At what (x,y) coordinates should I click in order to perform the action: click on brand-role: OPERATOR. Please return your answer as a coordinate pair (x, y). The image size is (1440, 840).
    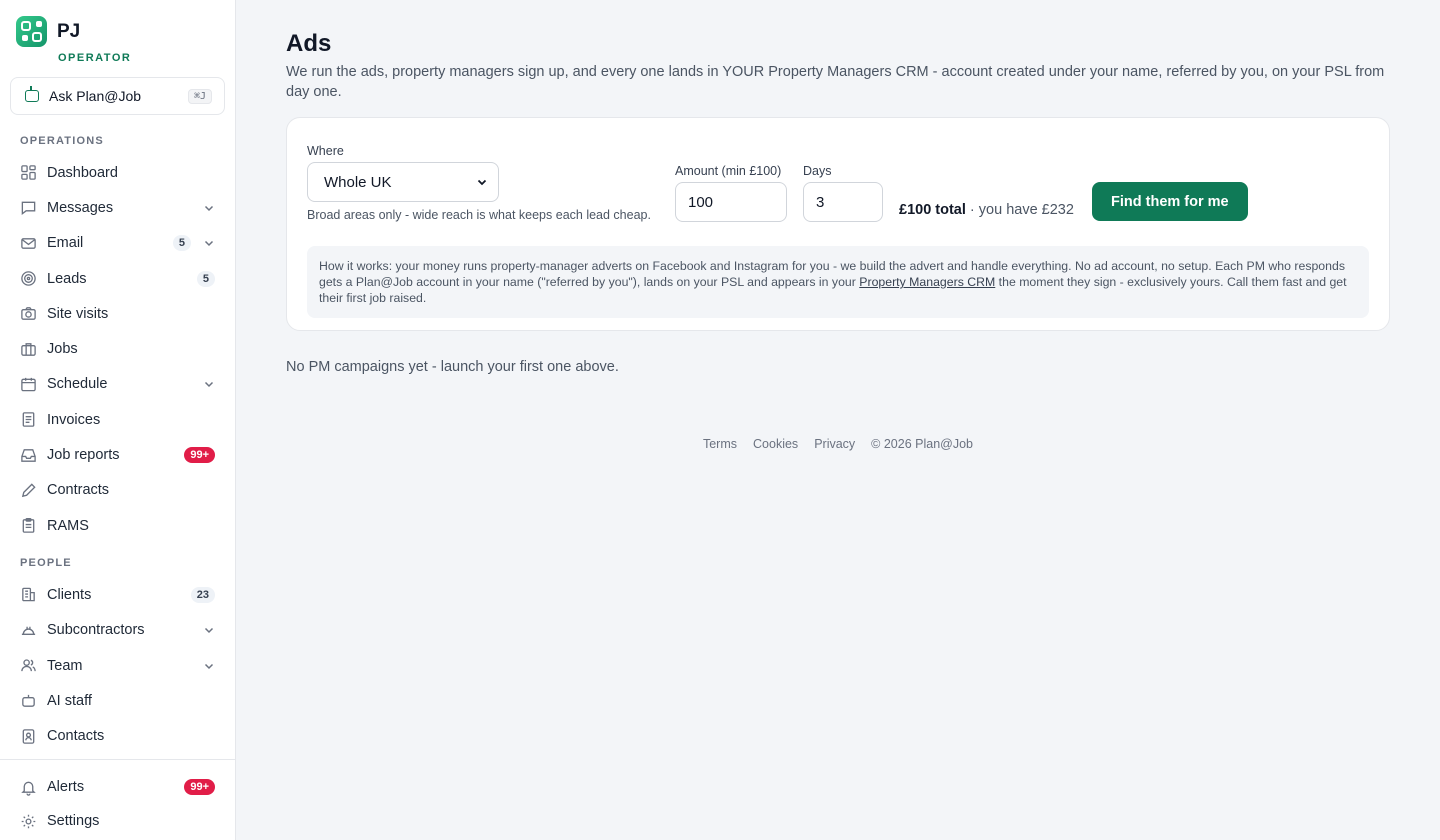
    Looking at the image, I should click on (95, 58).